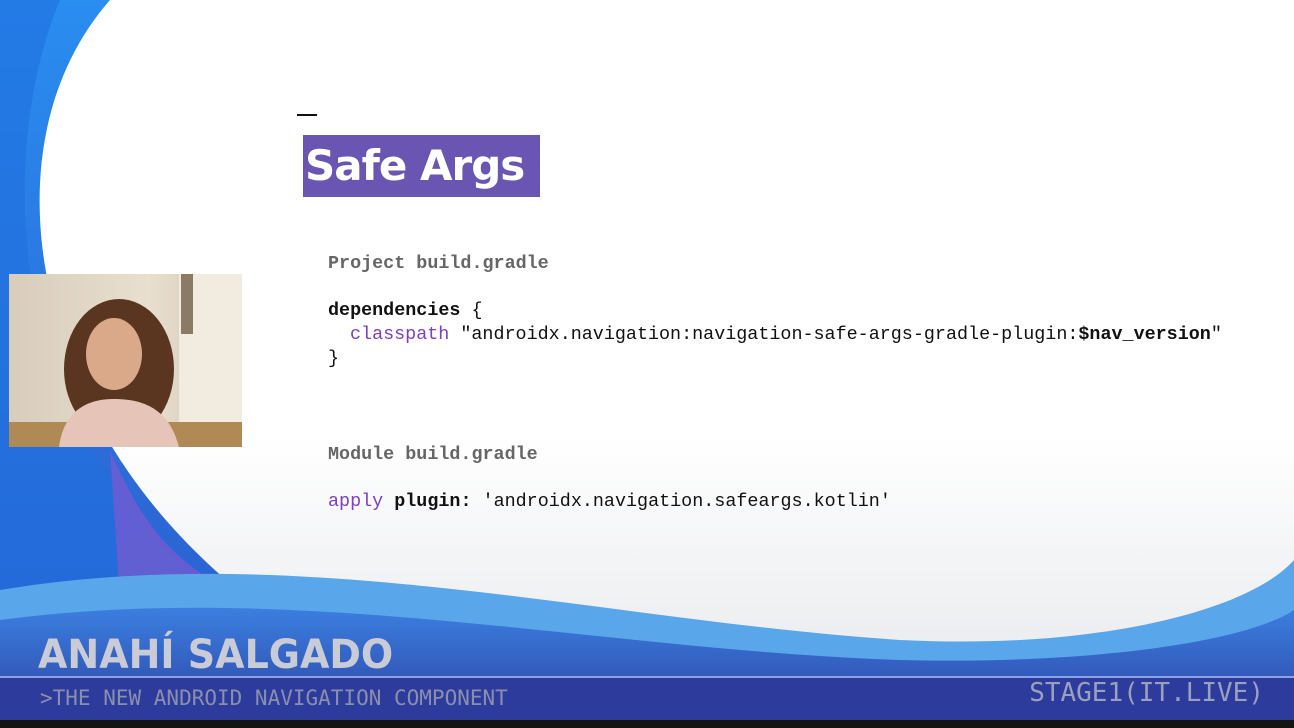 The height and width of the screenshot is (728, 1294). Describe the element at coordinates (394, 310) in the screenshot. I see `dependencies-keyword: dependencies` at that location.